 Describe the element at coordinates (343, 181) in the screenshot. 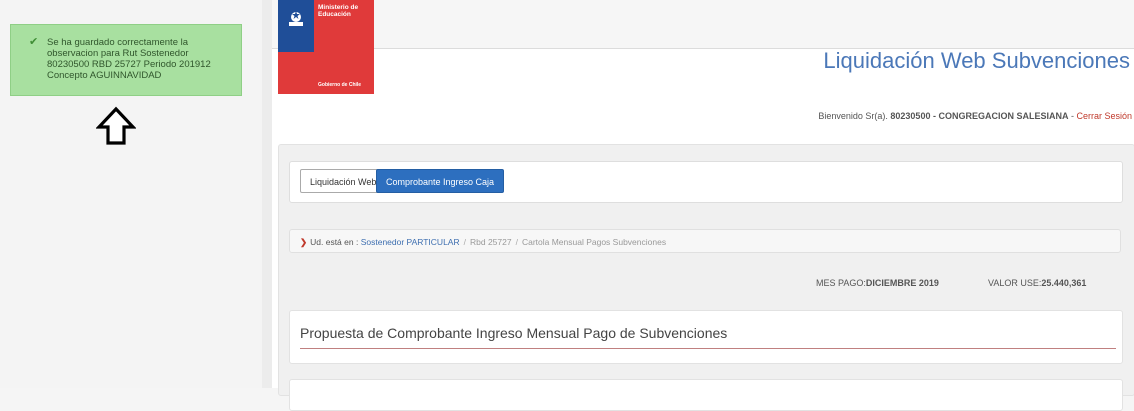

I see `liquidacion-web-button: Liquidación Web` at that location.